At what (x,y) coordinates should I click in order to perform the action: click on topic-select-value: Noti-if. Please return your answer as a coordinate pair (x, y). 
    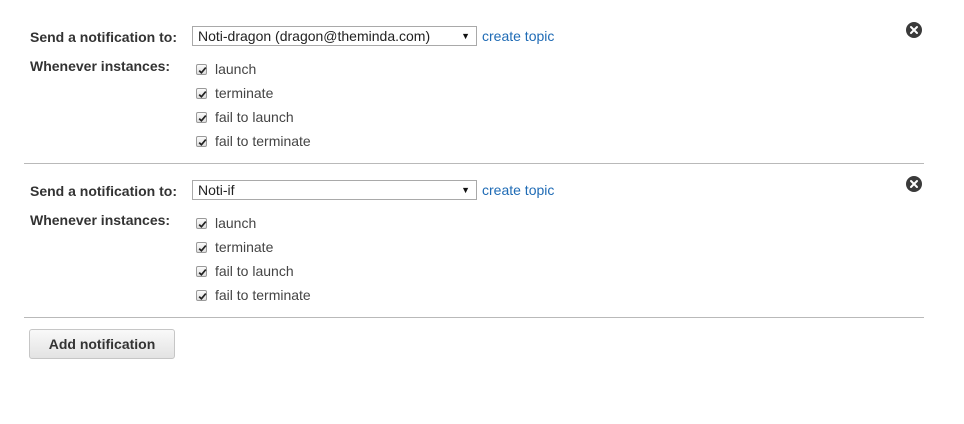
    Looking at the image, I should click on (216, 190).